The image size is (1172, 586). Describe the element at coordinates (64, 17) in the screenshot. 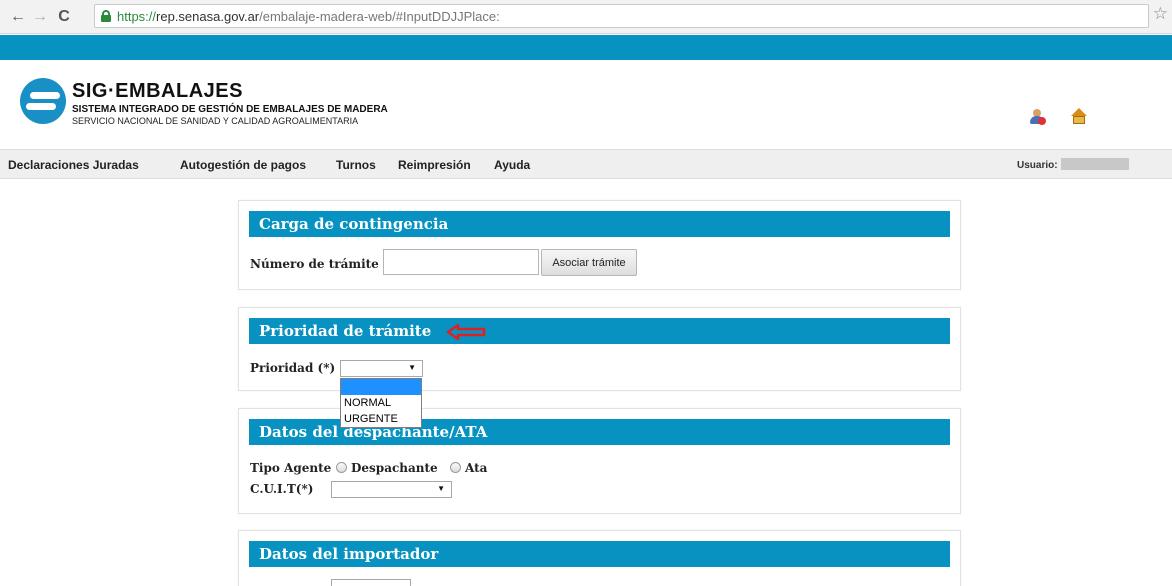

I see `reload-icon: C` at that location.